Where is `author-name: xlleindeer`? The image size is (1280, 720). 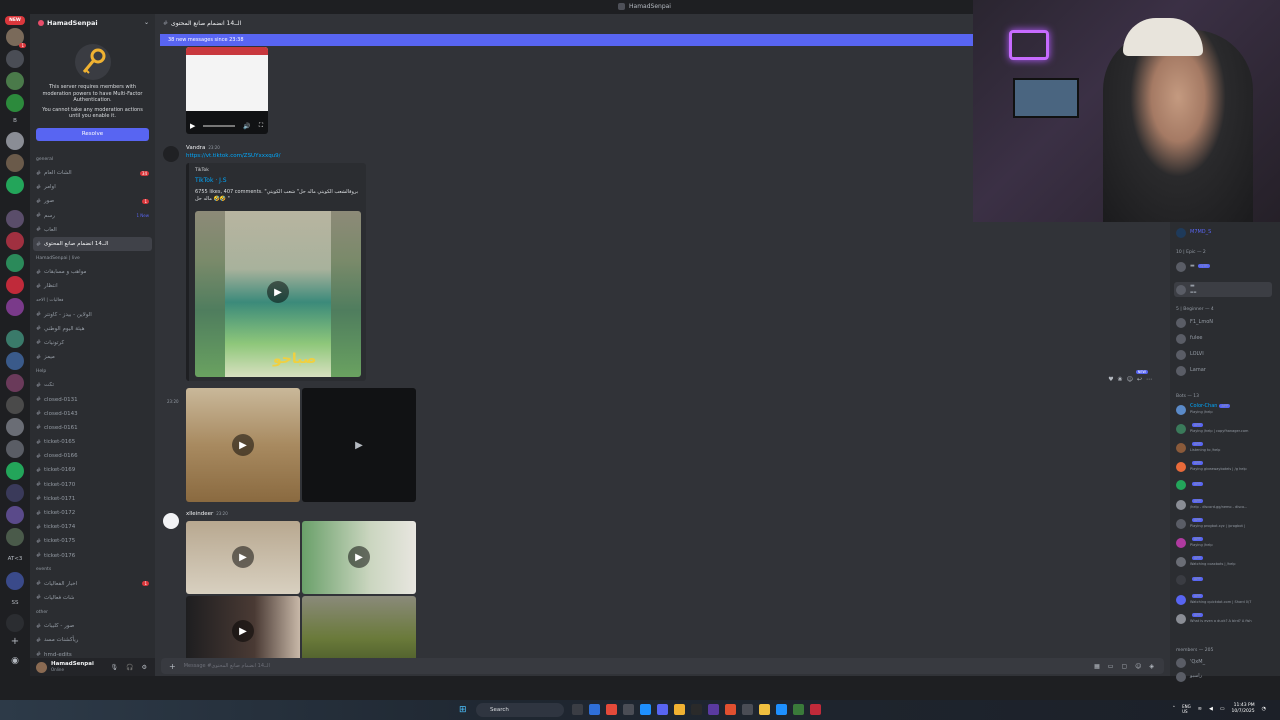 author-name: xlleindeer is located at coordinates (199, 514).